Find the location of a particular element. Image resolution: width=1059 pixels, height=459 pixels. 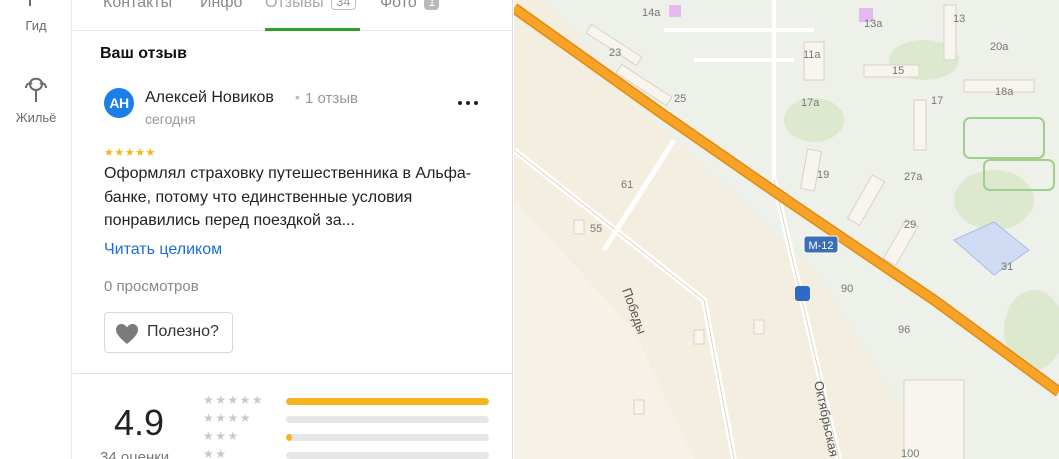

tab-contacts-label: Контакты is located at coordinates (138, 5).